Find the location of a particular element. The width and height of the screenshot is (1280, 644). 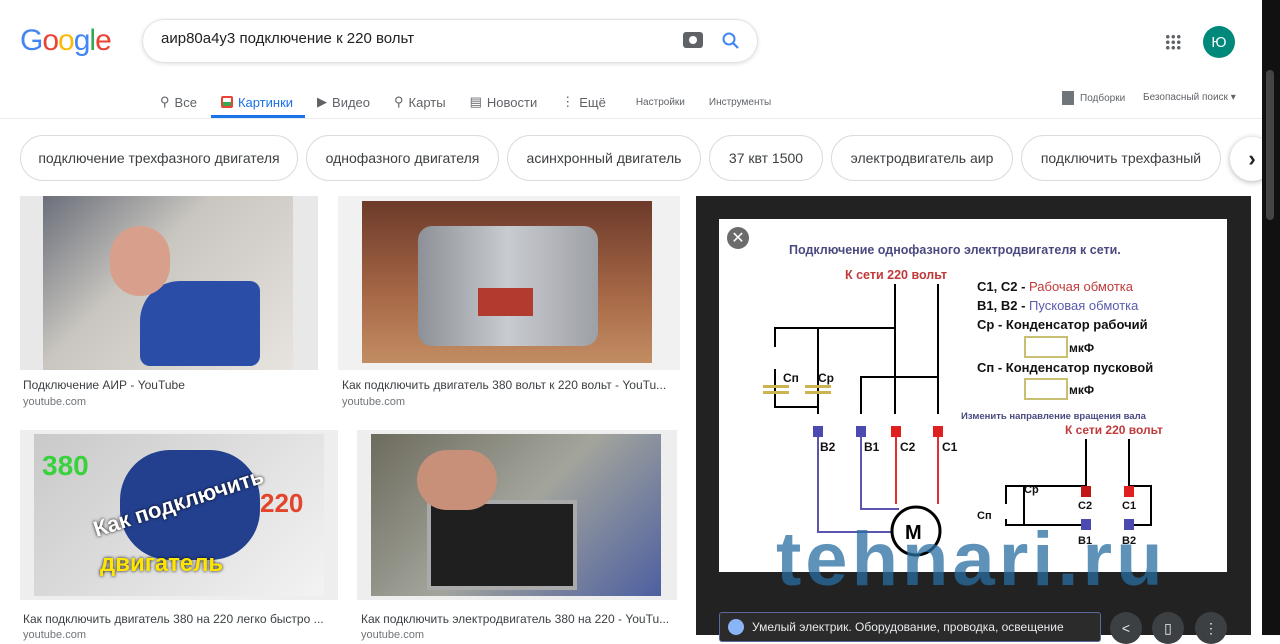

tab-news: ▤ Новости is located at coordinates (504, 102).